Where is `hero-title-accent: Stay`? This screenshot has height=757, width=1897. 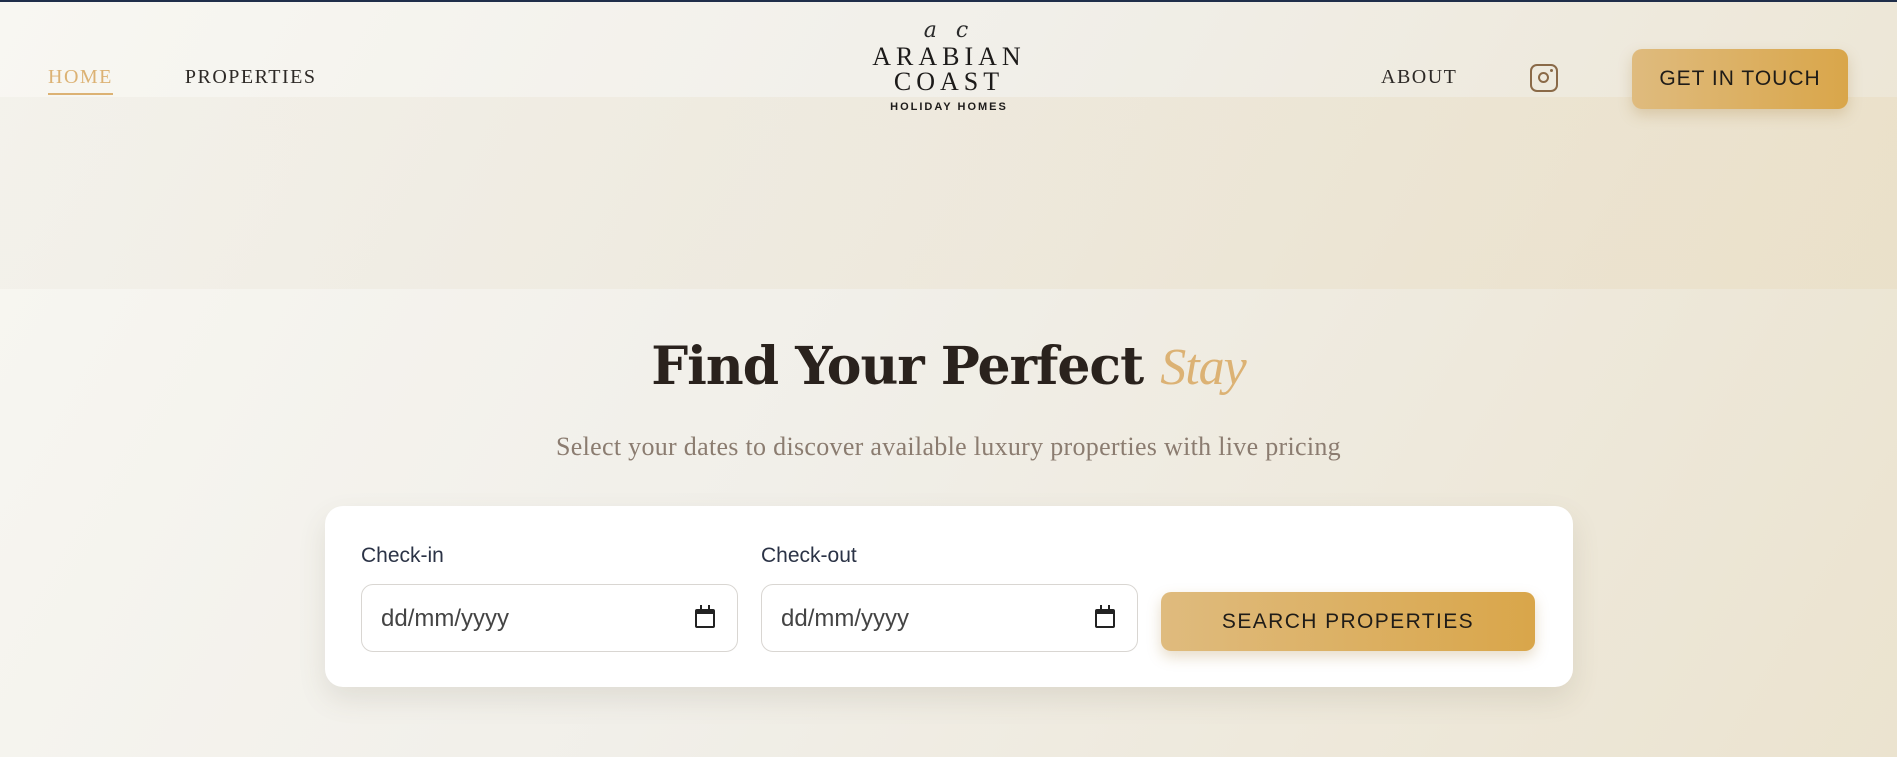
hero-title-accent: Stay is located at coordinates (1203, 367).